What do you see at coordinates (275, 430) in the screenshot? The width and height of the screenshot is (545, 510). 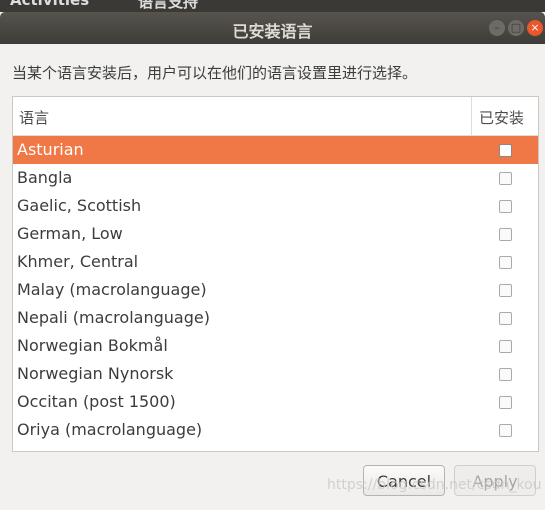 I see `list-item: Oriya (macrolanguage)` at bounding box center [275, 430].